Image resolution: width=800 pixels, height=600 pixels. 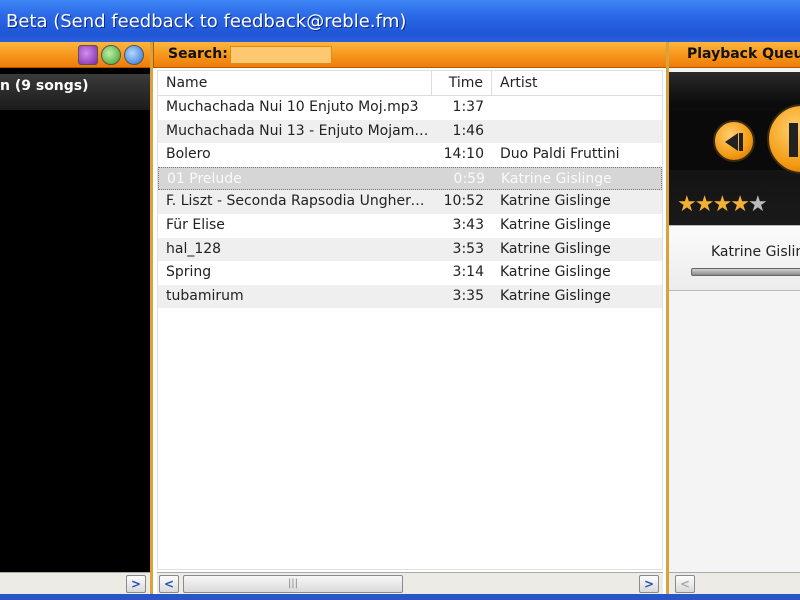 I want to click on rating-stars: ★★★★★, so click(x=722, y=204).